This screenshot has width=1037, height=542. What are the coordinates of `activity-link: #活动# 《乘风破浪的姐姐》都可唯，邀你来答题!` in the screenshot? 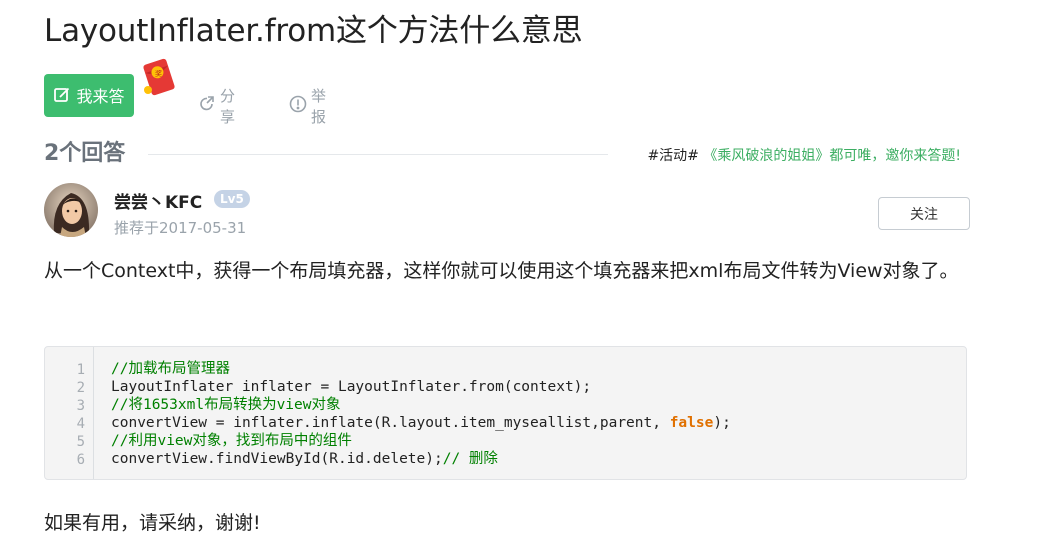 It's located at (804, 155).